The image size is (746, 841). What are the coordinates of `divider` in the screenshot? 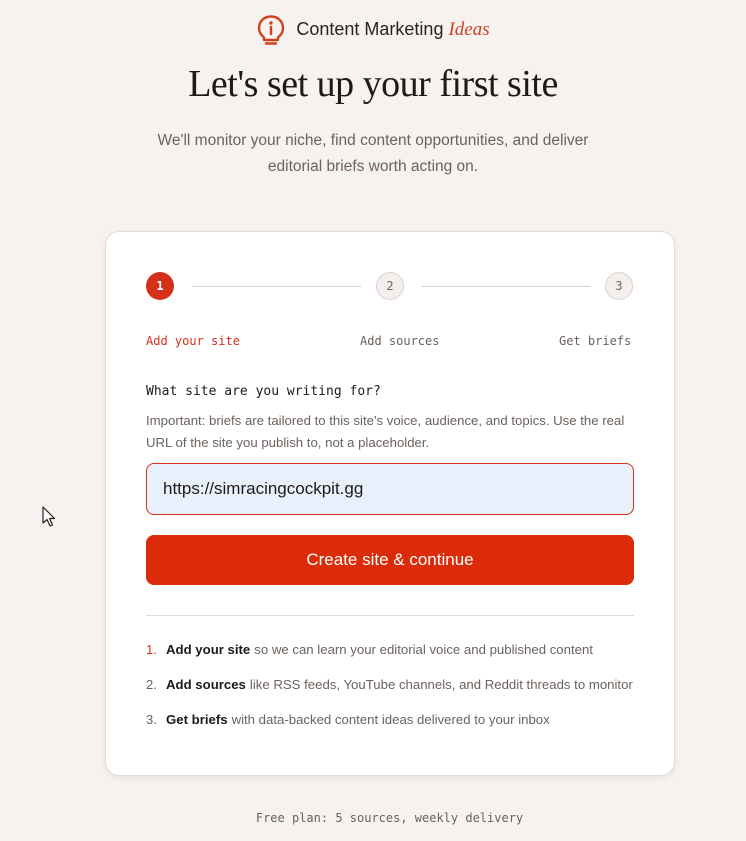 It's located at (390, 615).